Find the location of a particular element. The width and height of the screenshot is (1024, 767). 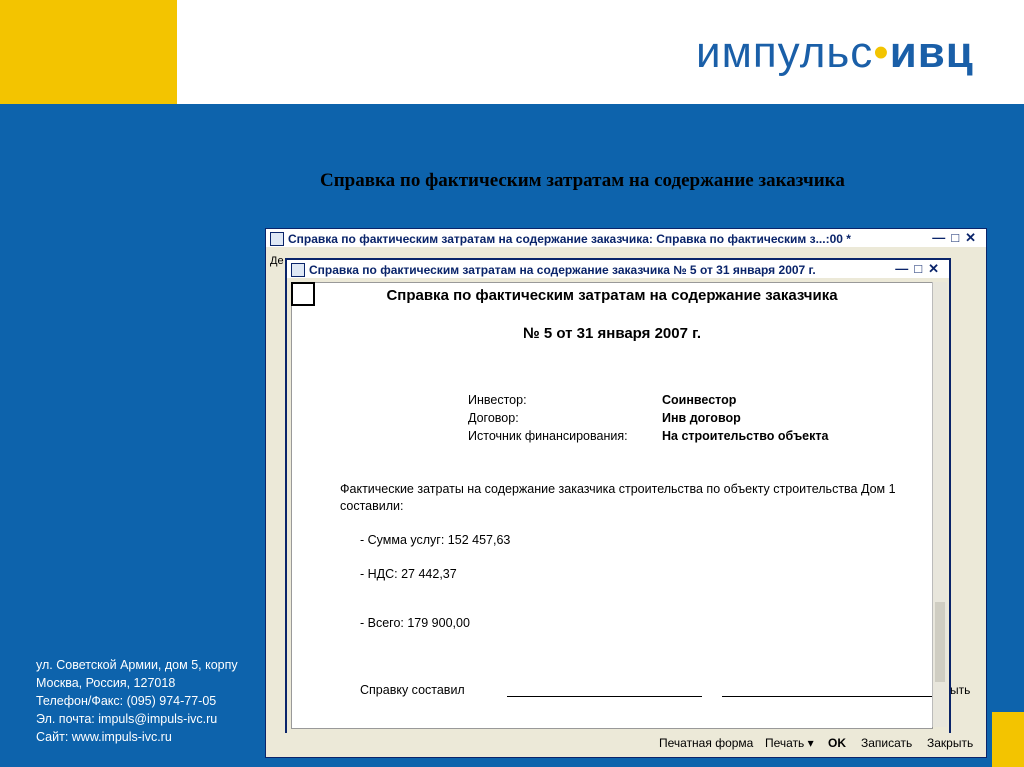

close-button-partial: ыть is located at coordinates (960, 690).